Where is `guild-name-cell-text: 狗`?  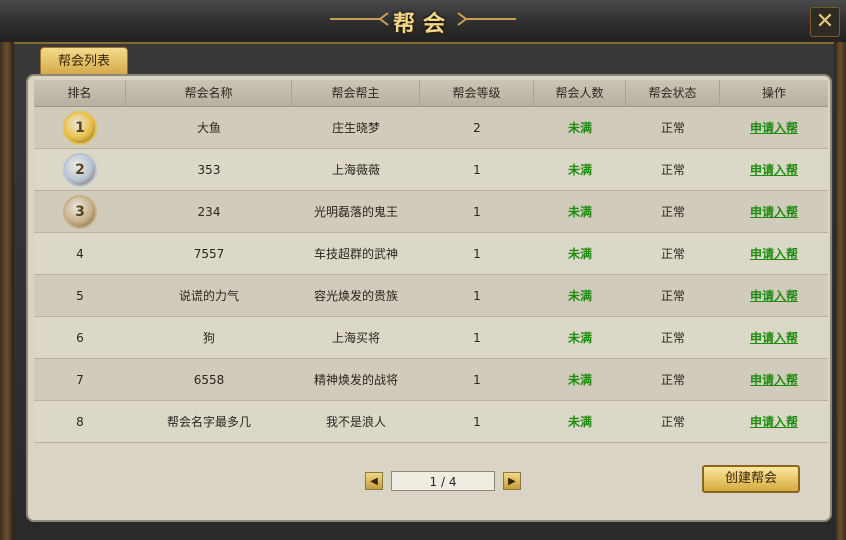
guild-name-cell-text: 狗 is located at coordinates (208, 338).